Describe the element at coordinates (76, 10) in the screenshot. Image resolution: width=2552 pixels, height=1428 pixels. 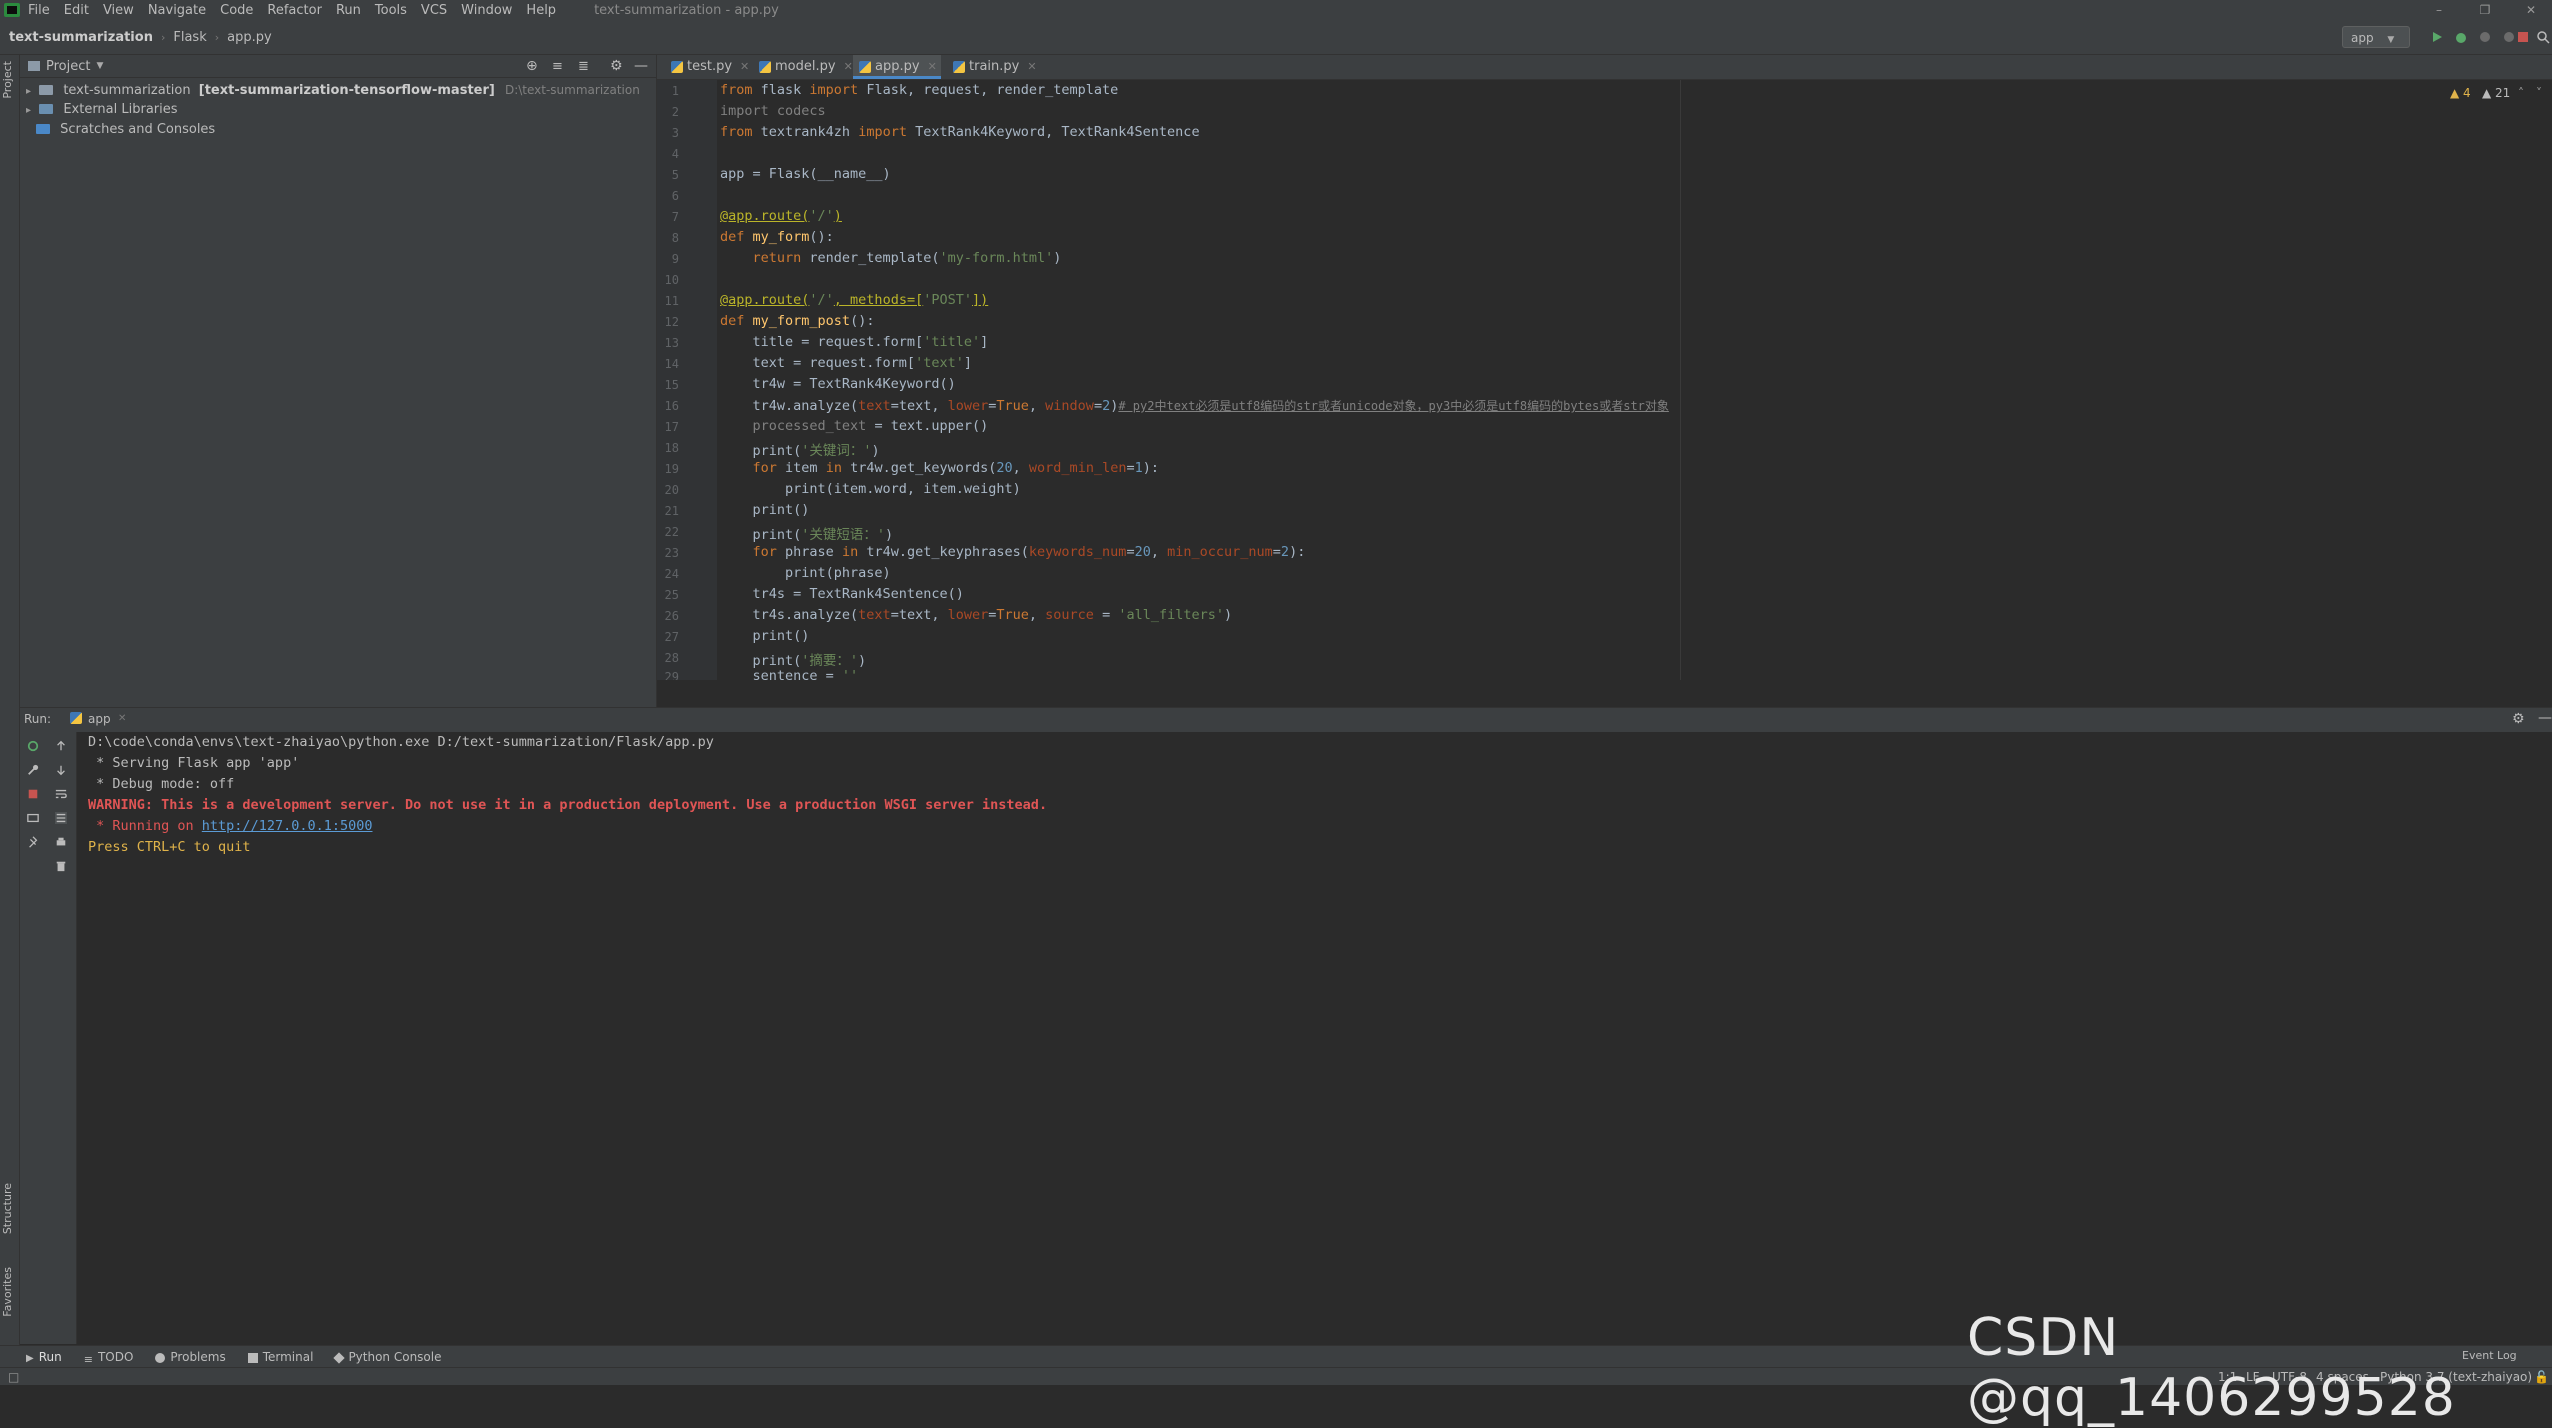
I see `menu-edit: Edit` at that location.